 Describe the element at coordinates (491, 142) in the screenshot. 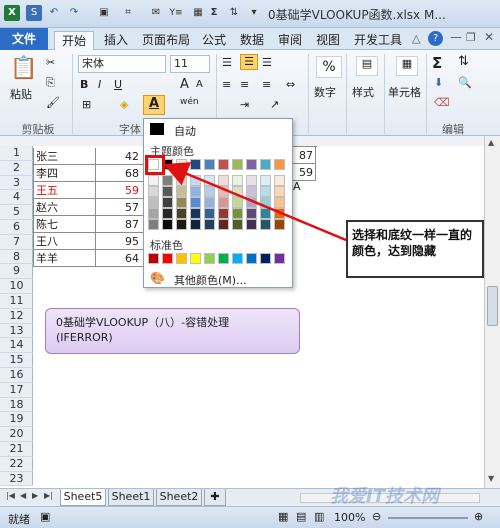

I see `scroll-up-icon: ▲` at that location.